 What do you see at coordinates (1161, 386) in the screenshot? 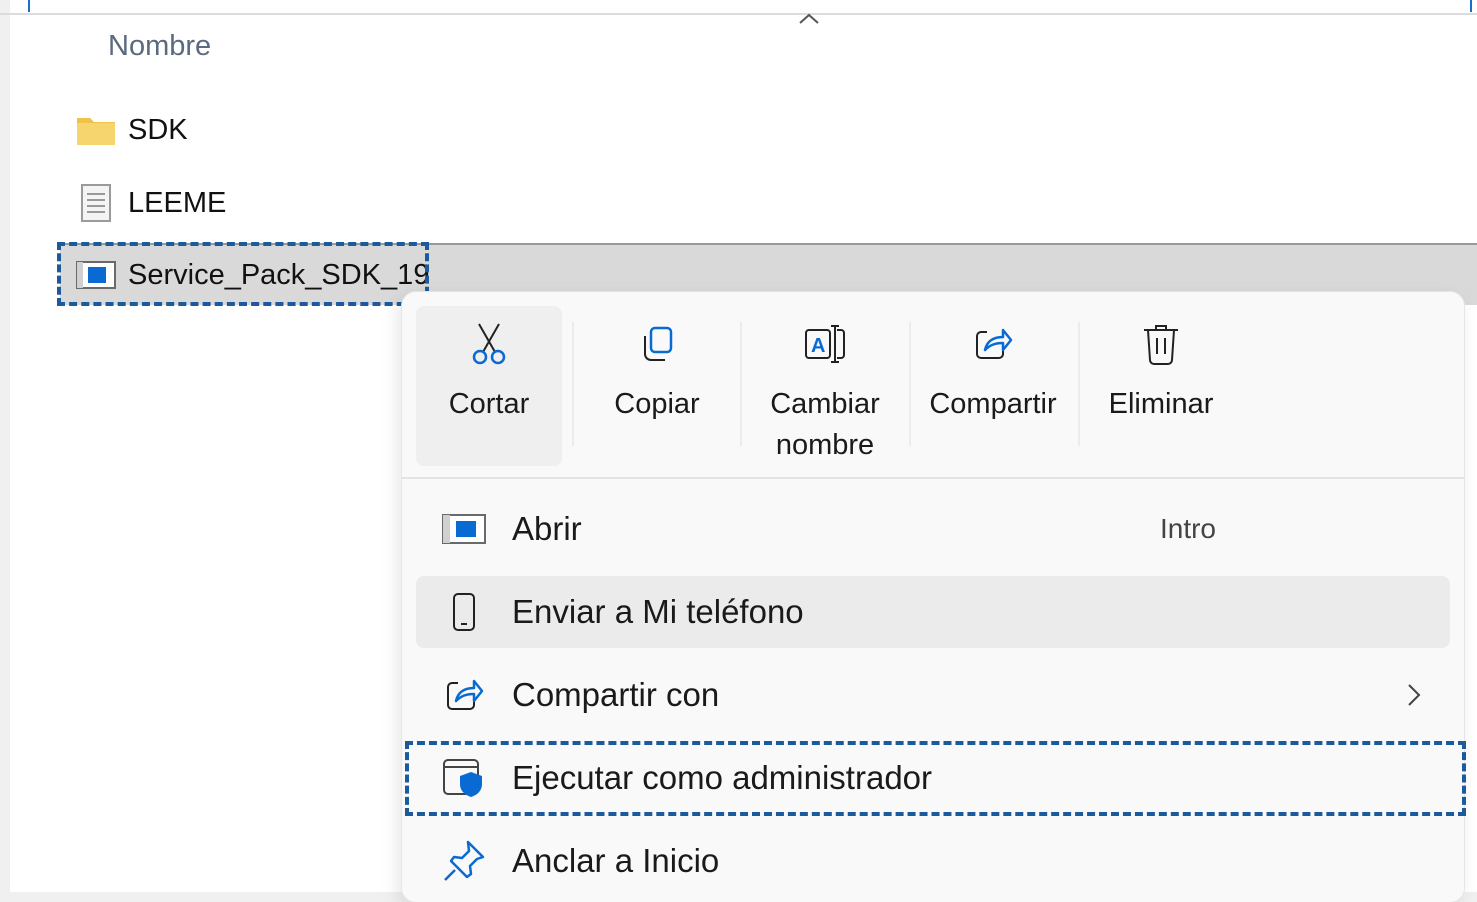
I see `delete-button: Eliminar` at bounding box center [1161, 386].